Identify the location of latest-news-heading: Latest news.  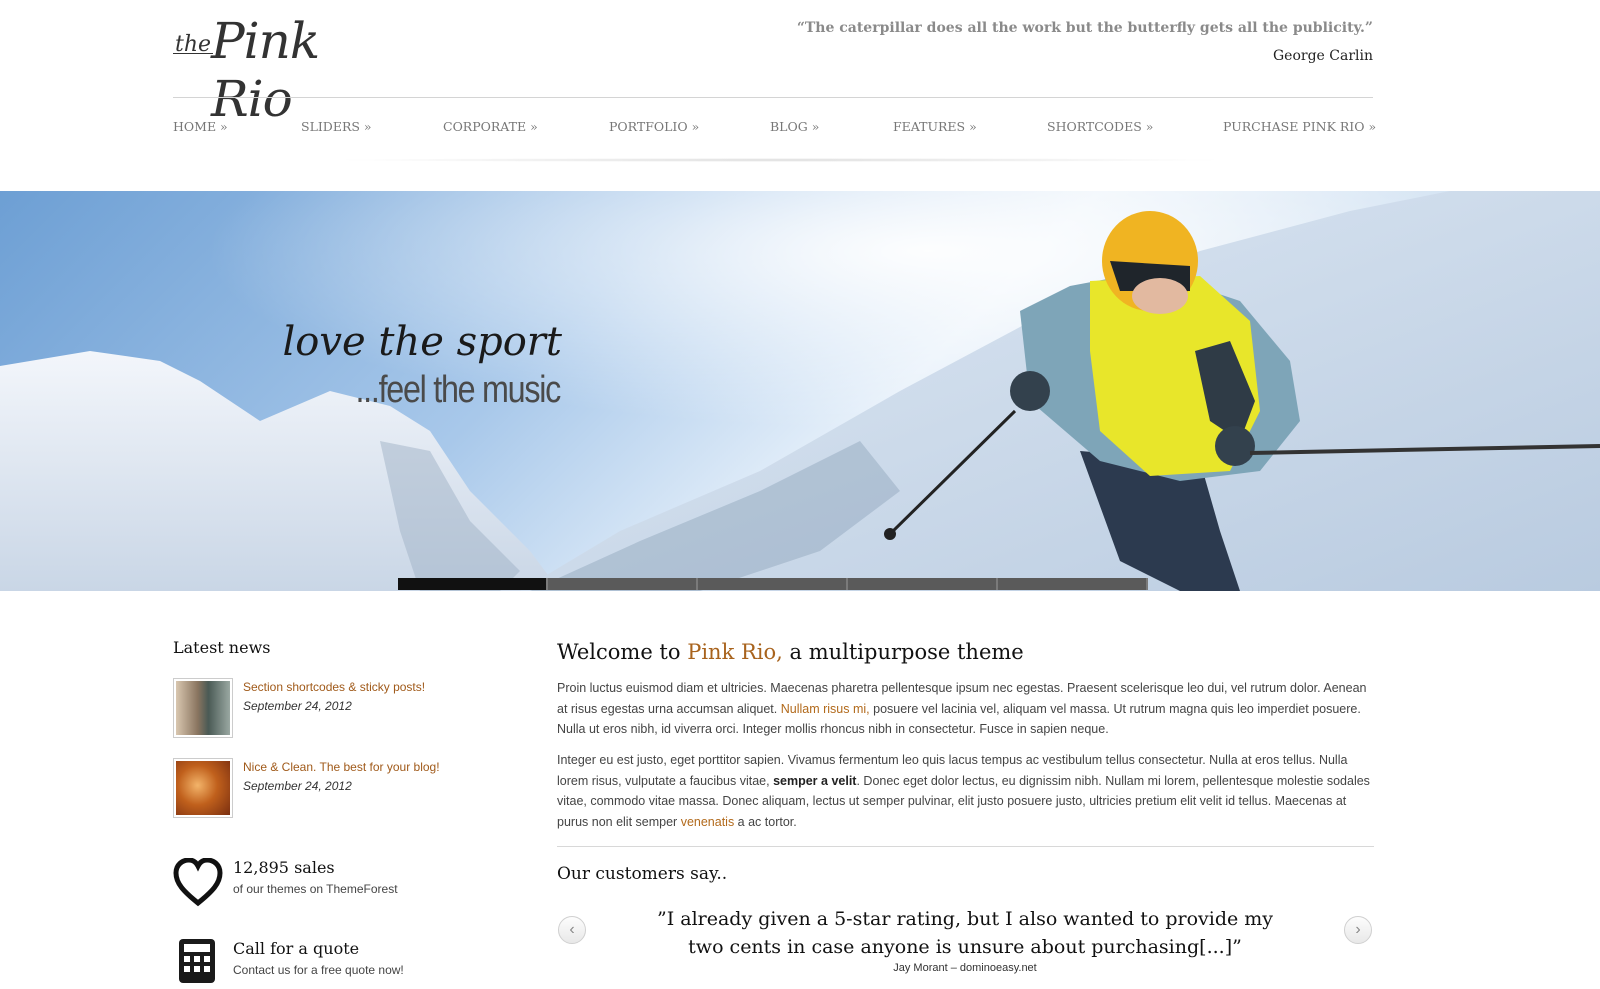
(222, 647).